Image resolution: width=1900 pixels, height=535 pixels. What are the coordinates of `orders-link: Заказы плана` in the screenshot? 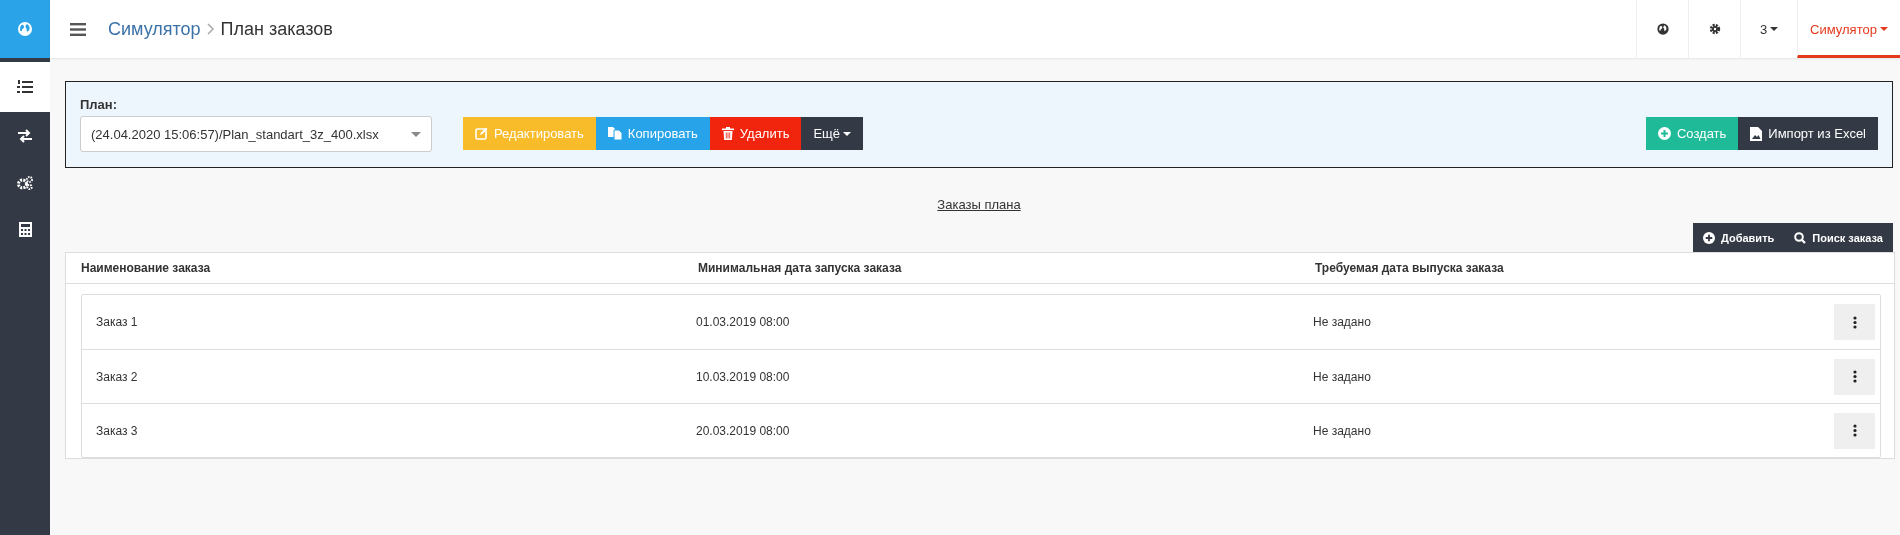 It's located at (979, 204).